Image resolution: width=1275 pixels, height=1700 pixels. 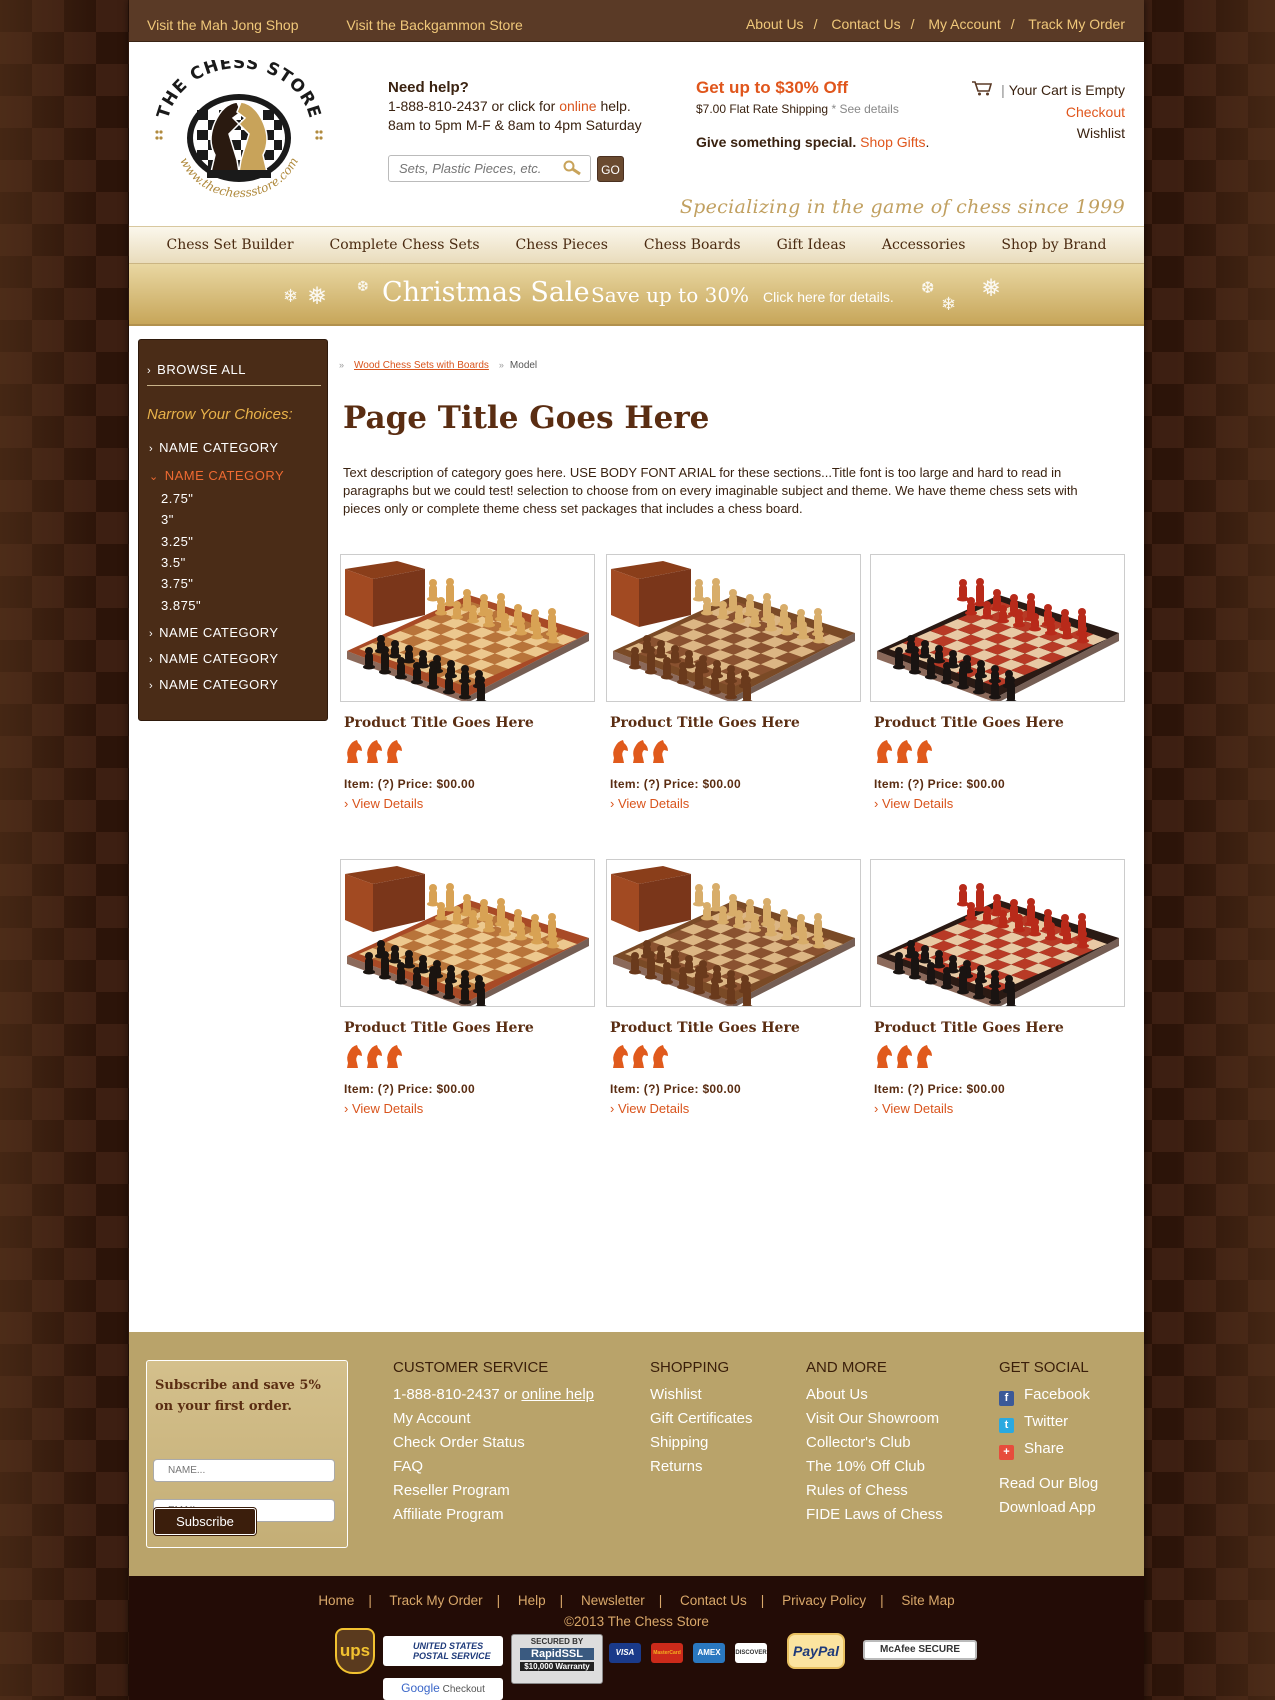 What do you see at coordinates (432, 1418) in the screenshot?
I see `footer-my-account-link: My Account` at bounding box center [432, 1418].